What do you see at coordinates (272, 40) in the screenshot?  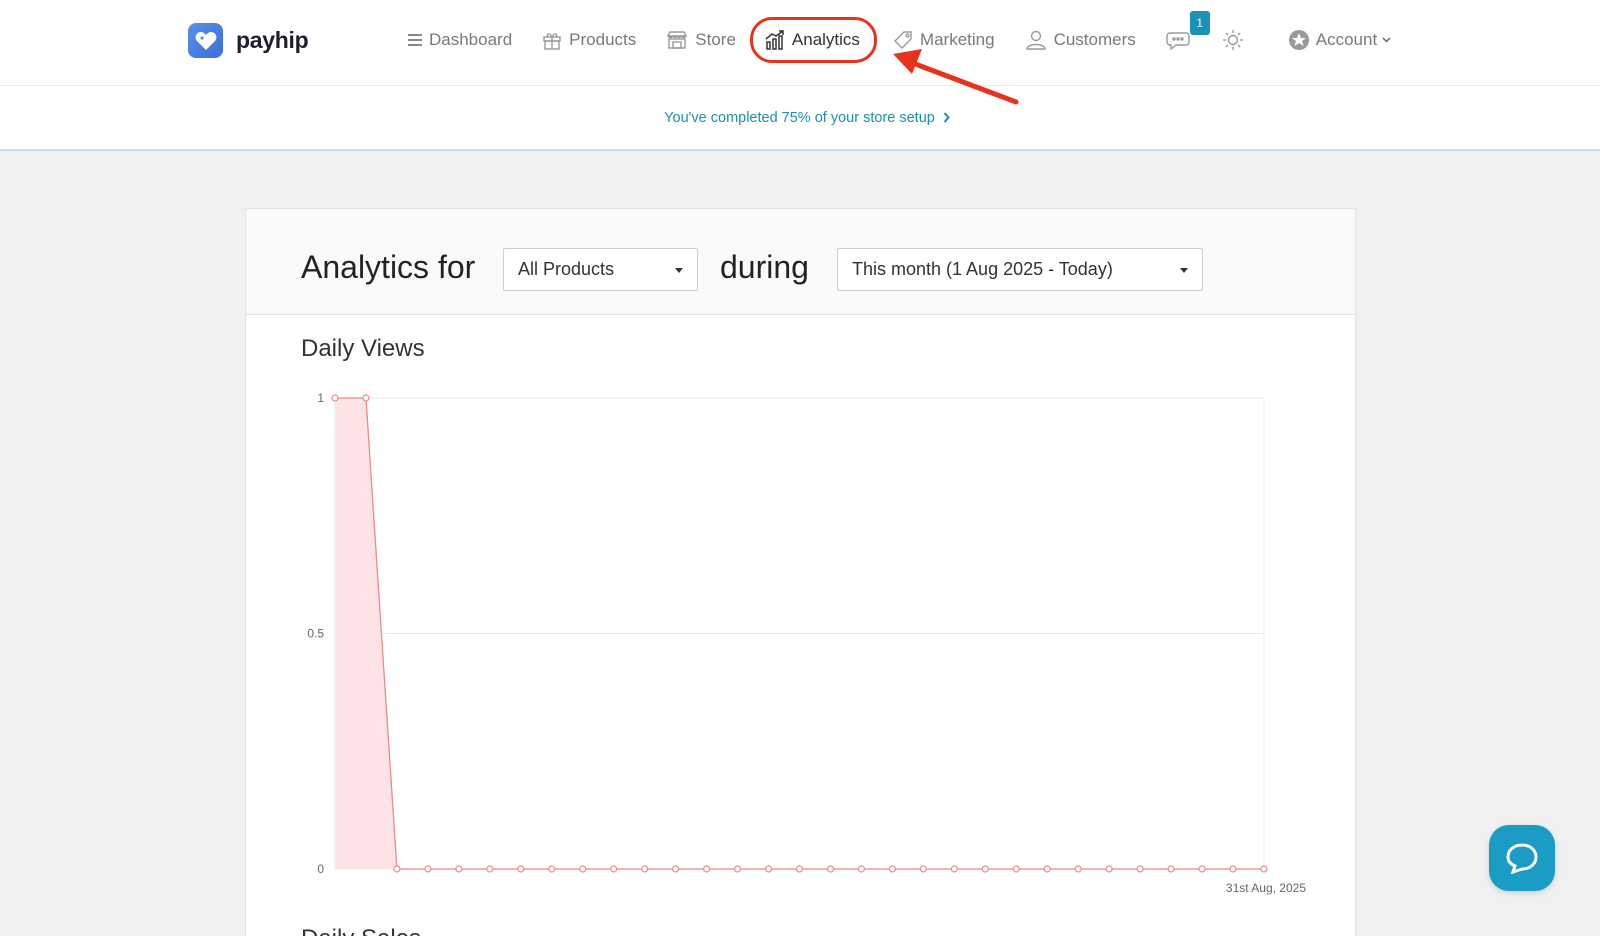 I see `brand-name: payhip` at bounding box center [272, 40].